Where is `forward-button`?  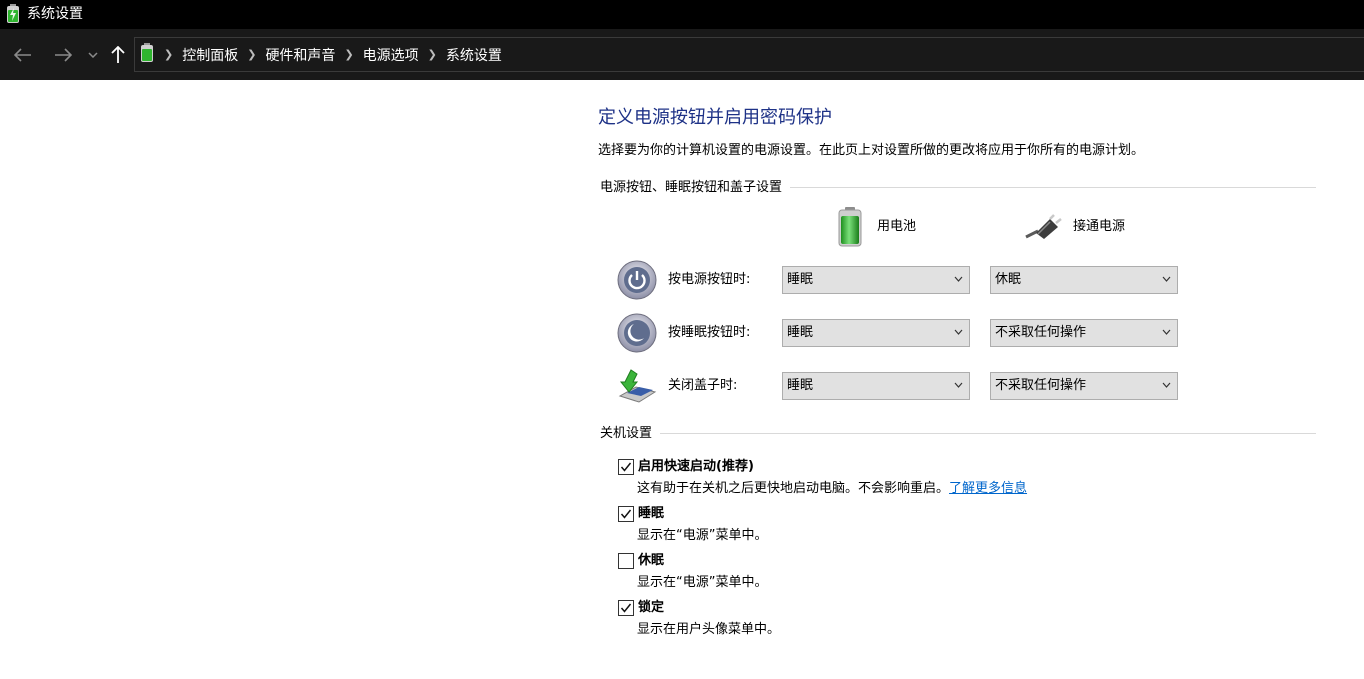
forward-button is located at coordinates (63, 54).